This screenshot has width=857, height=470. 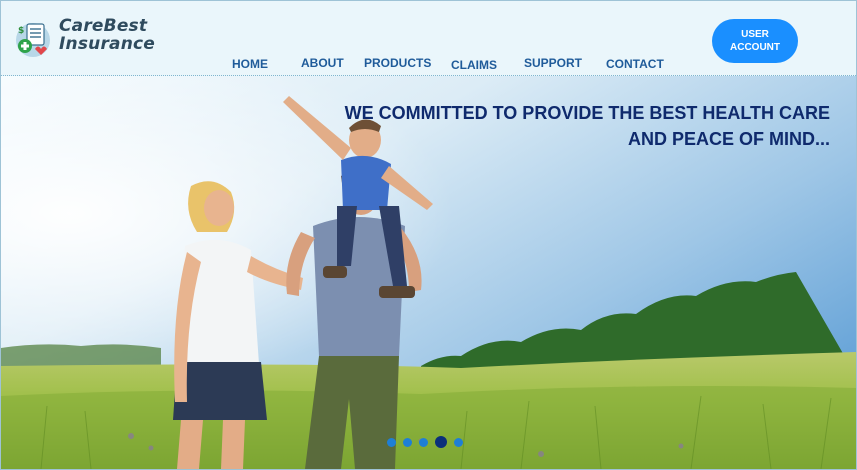 What do you see at coordinates (397, 63) in the screenshot?
I see `nav-products: PRODUCTS` at bounding box center [397, 63].